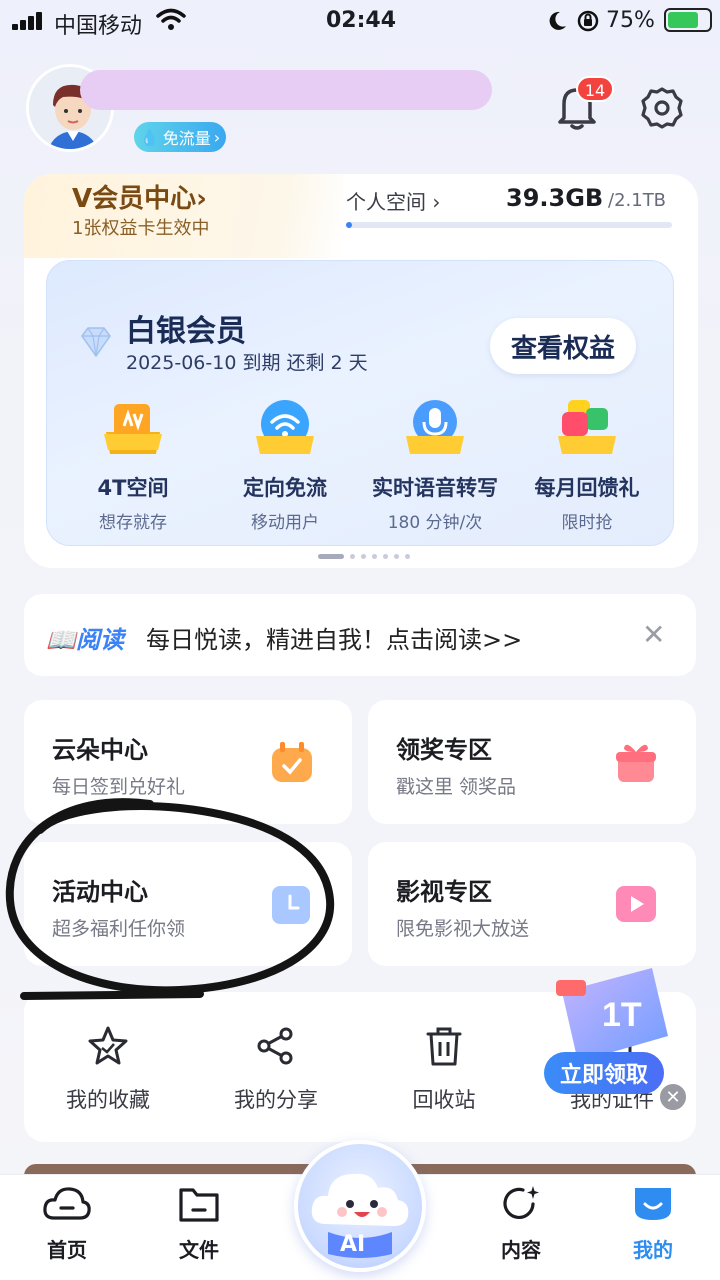  I want to click on smile-bubble-icon, so click(653, 1204).